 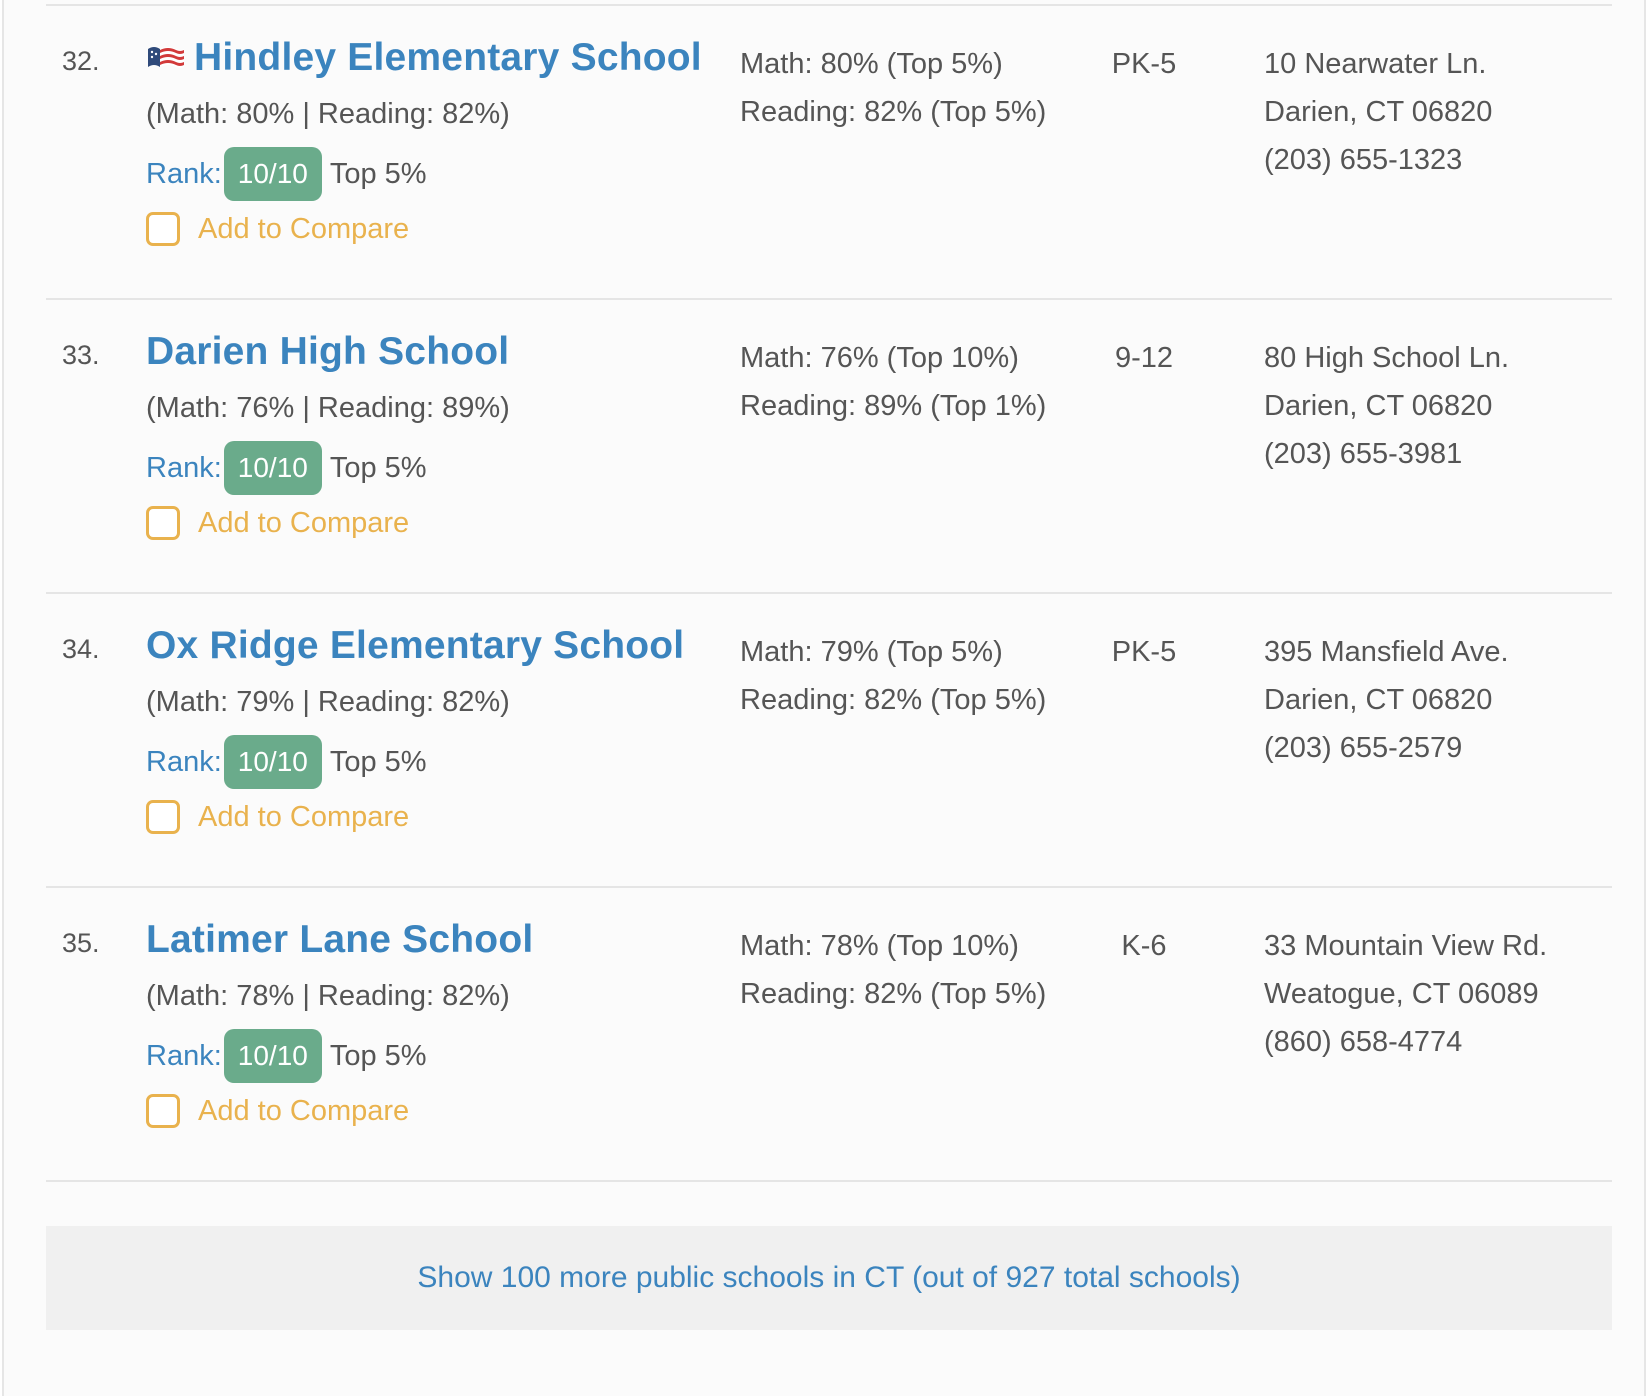 I want to click on school-title: Latimer Lane School, so click(x=339, y=940).